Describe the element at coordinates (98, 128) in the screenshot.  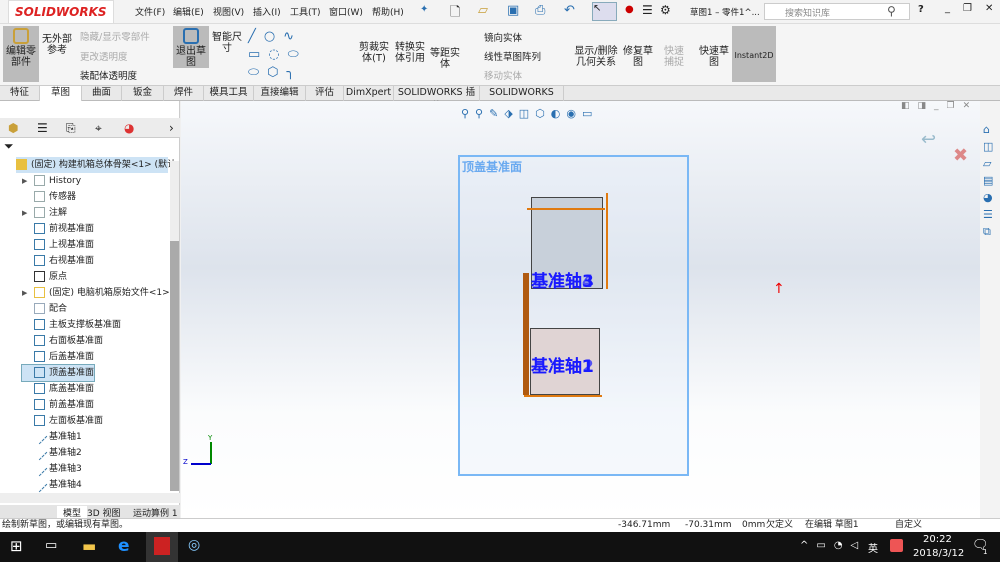
I see `dimxpert-tab-icon: ⌖` at that location.